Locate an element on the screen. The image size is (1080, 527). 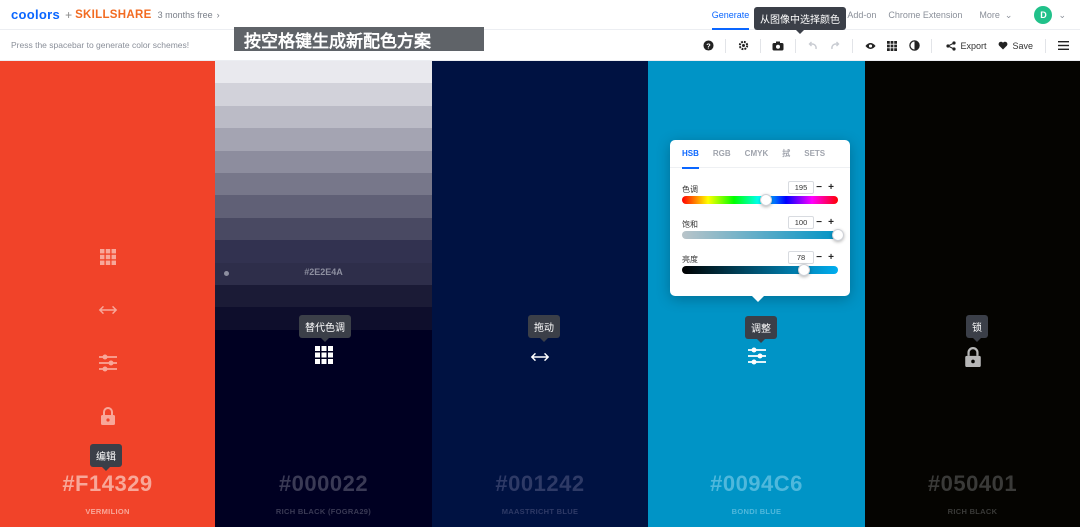
coolors-logo: coolors is located at coordinates (35, 14).